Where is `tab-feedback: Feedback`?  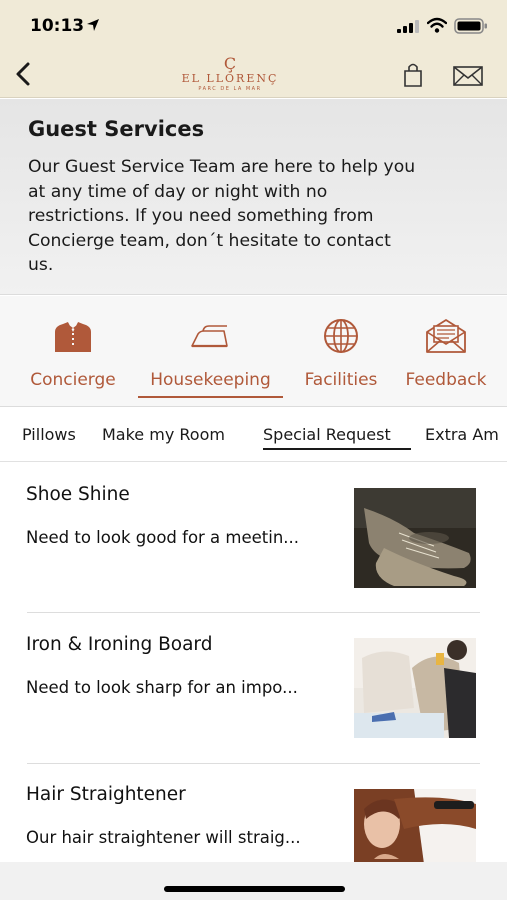 tab-feedback: Feedback is located at coordinates (446, 351).